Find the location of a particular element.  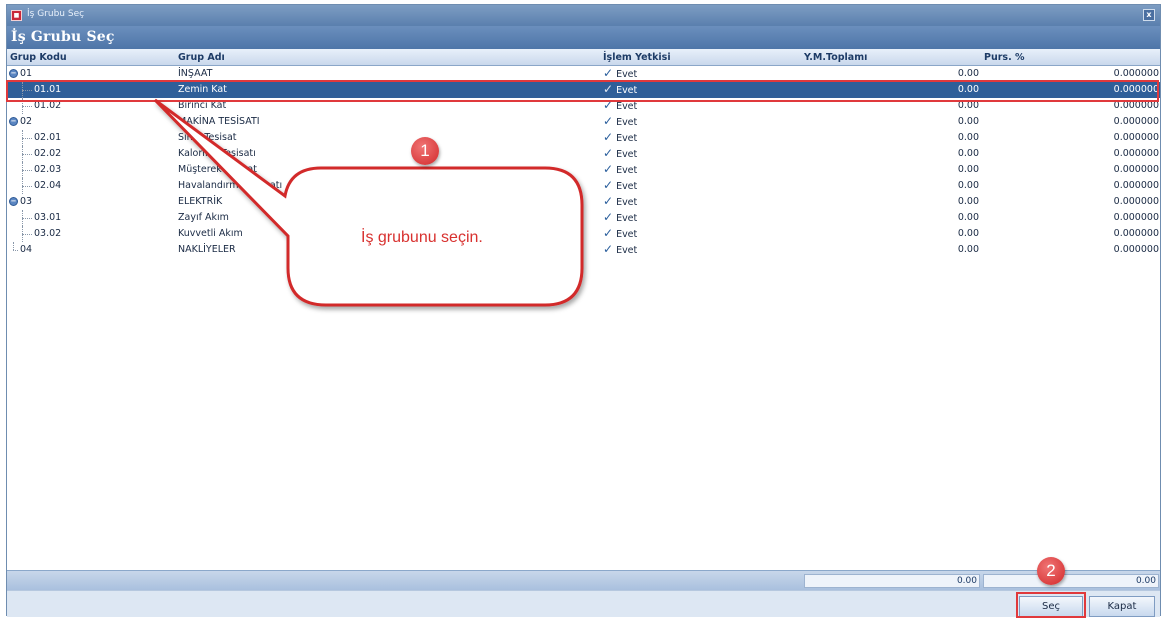

step-2-badge: 2 is located at coordinates (1051, 571).